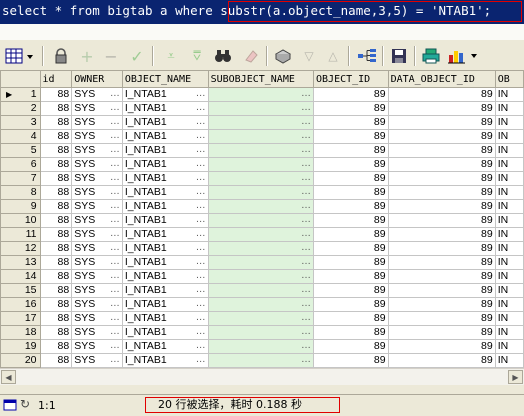 The width and height of the screenshot is (524, 416). What do you see at coordinates (61, 56) in the screenshot?
I see `lock-icon` at bounding box center [61, 56].